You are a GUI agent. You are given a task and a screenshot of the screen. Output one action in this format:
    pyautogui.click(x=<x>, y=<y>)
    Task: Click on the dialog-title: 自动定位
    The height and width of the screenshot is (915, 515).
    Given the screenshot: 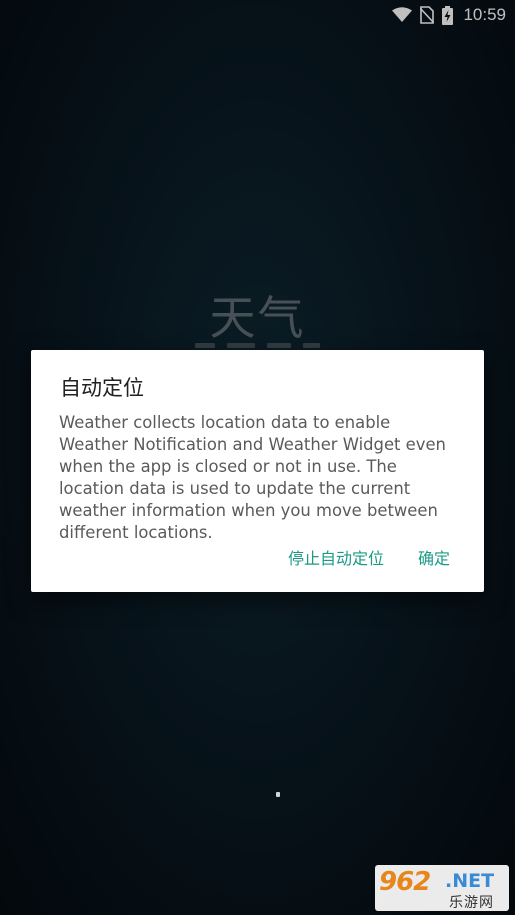 What is the action you would take?
    pyautogui.click(x=102, y=388)
    